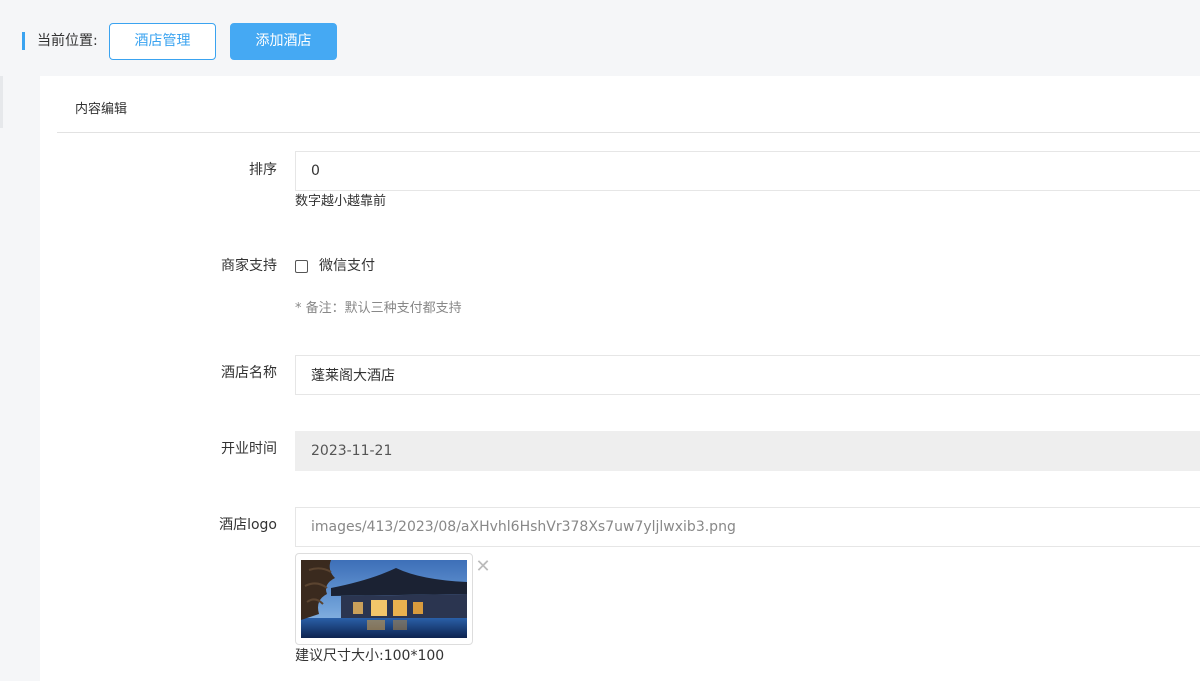  What do you see at coordinates (747, 451) in the screenshot?
I see `open-date-input` at bounding box center [747, 451].